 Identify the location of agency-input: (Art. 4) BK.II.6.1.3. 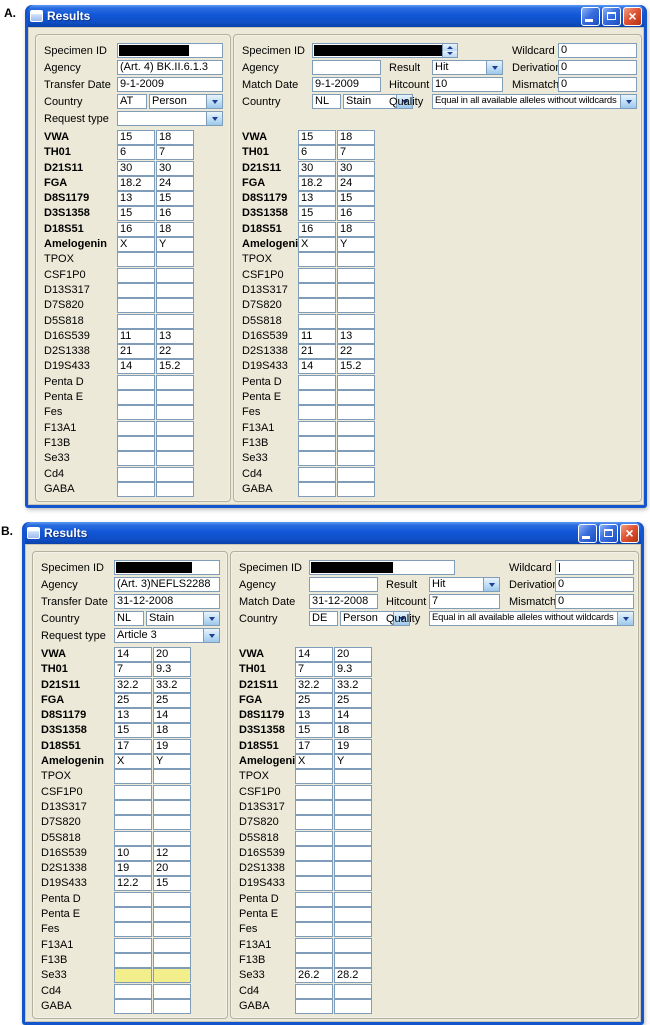
(170, 67).